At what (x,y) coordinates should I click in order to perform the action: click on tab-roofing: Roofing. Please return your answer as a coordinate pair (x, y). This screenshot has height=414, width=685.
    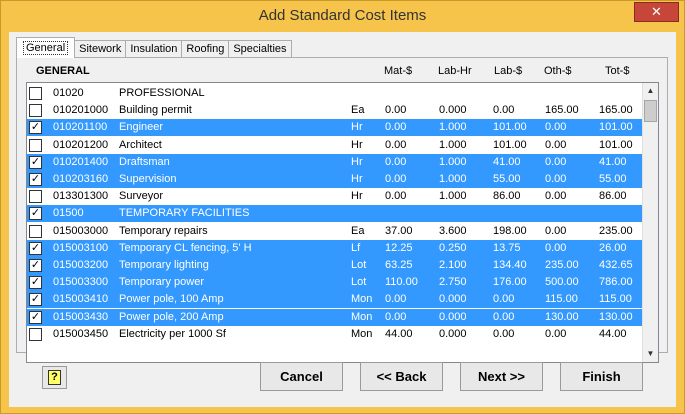
    Looking at the image, I should click on (205, 49).